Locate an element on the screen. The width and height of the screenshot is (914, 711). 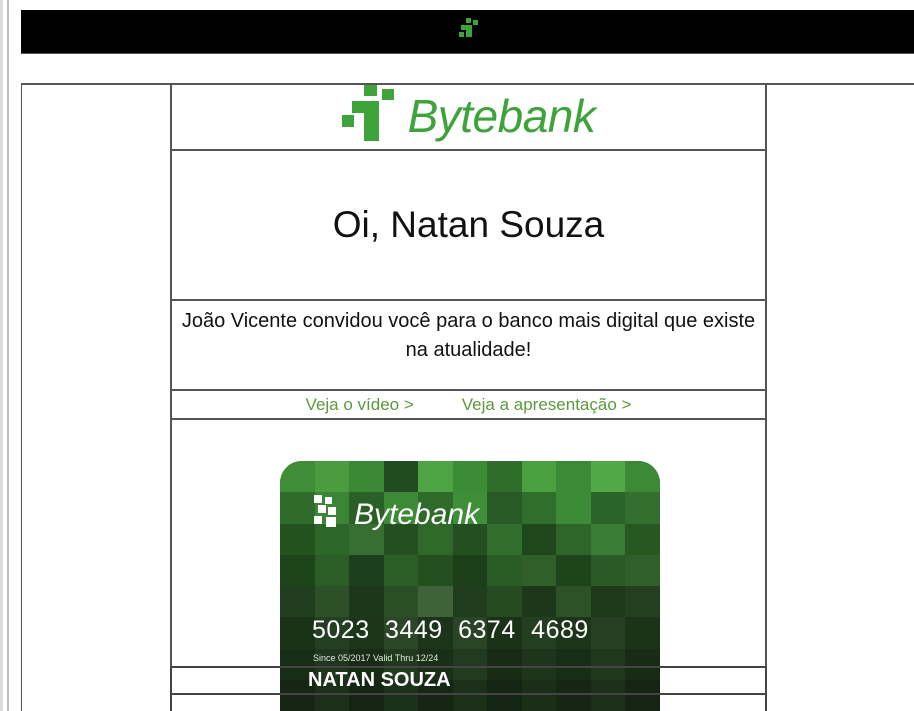
logo-row: Bytebank is located at coordinates (468, 117).